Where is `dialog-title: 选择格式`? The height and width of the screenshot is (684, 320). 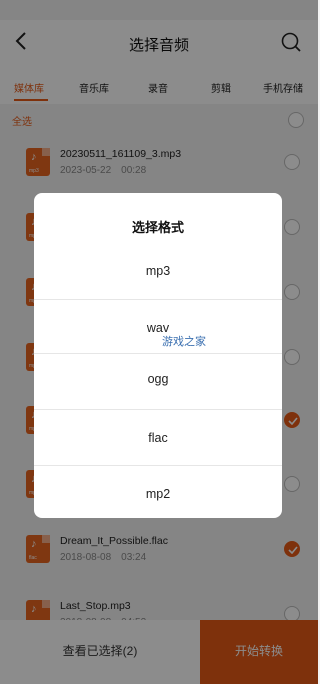
dialog-title: 选择格式 is located at coordinates (157, 227).